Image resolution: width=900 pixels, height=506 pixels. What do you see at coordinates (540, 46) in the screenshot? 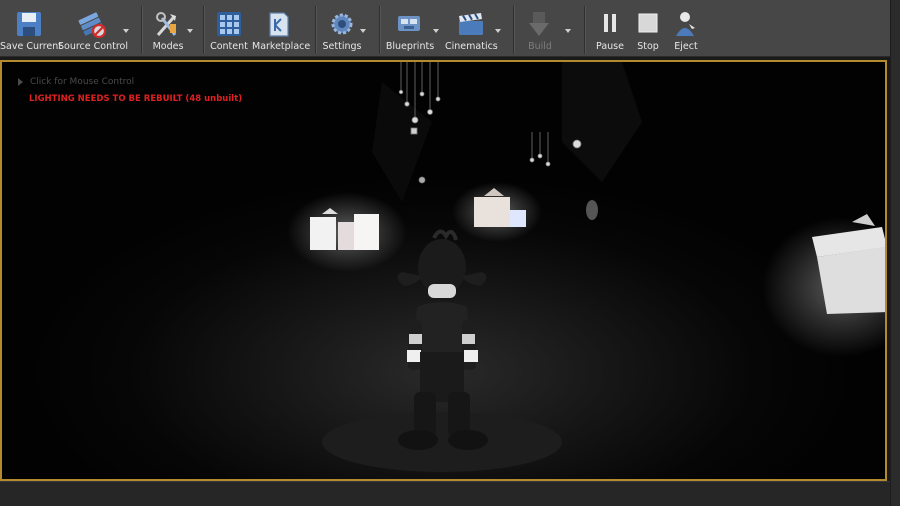
I see `build-label: Build` at bounding box center [540, 46].